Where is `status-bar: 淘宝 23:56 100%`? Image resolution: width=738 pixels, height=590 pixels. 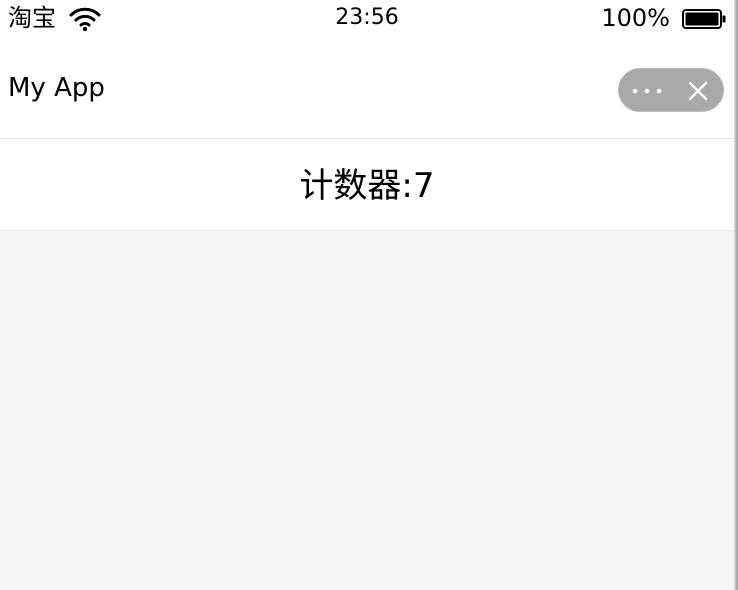 status-bar: 淘宝 23:56 100% is located at coordinates (367, 20).